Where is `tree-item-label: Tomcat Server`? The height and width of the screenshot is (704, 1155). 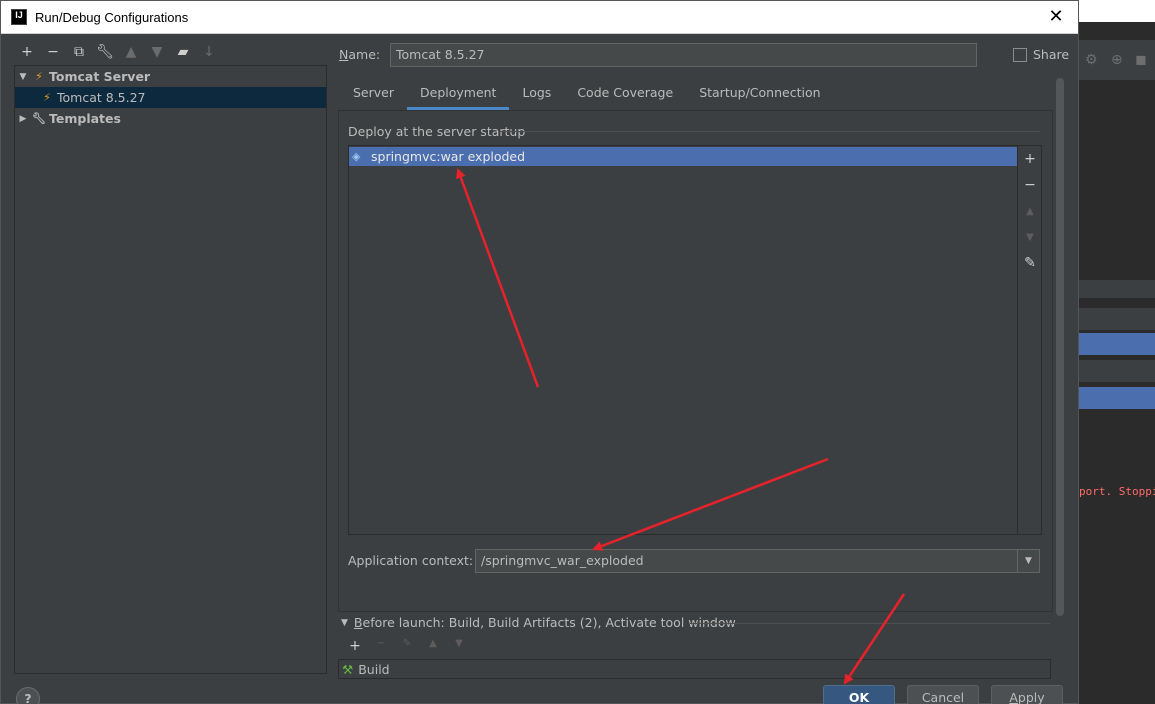 tree-item-label: Tomcat Server is located at coordinates (100, 76).